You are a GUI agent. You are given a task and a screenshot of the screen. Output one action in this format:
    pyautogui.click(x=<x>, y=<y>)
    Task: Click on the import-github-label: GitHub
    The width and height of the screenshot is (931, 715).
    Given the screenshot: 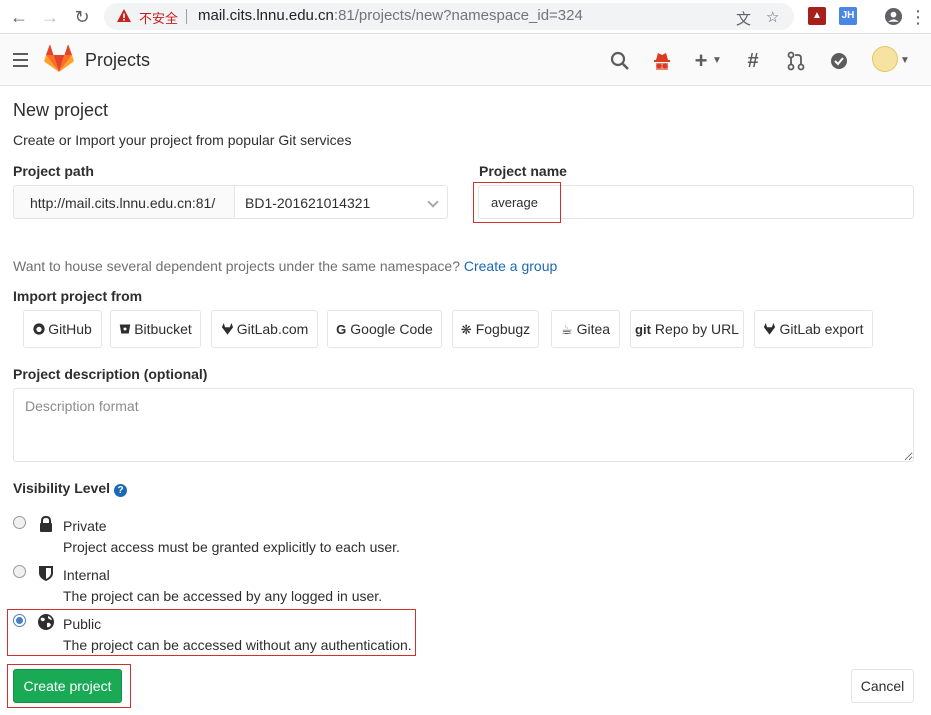 What is the action you would take?
    pyautogui.click(x=70, y=329)
    